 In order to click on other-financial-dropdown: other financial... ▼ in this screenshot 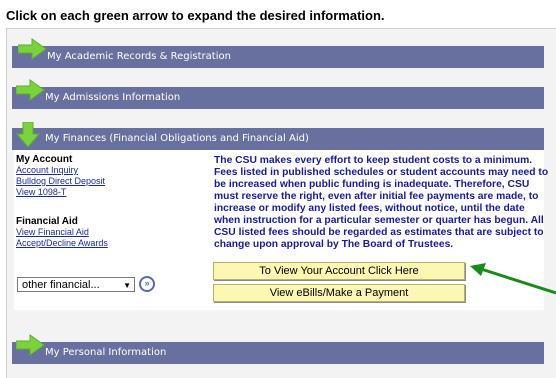, I will do `click(76, 284)`.